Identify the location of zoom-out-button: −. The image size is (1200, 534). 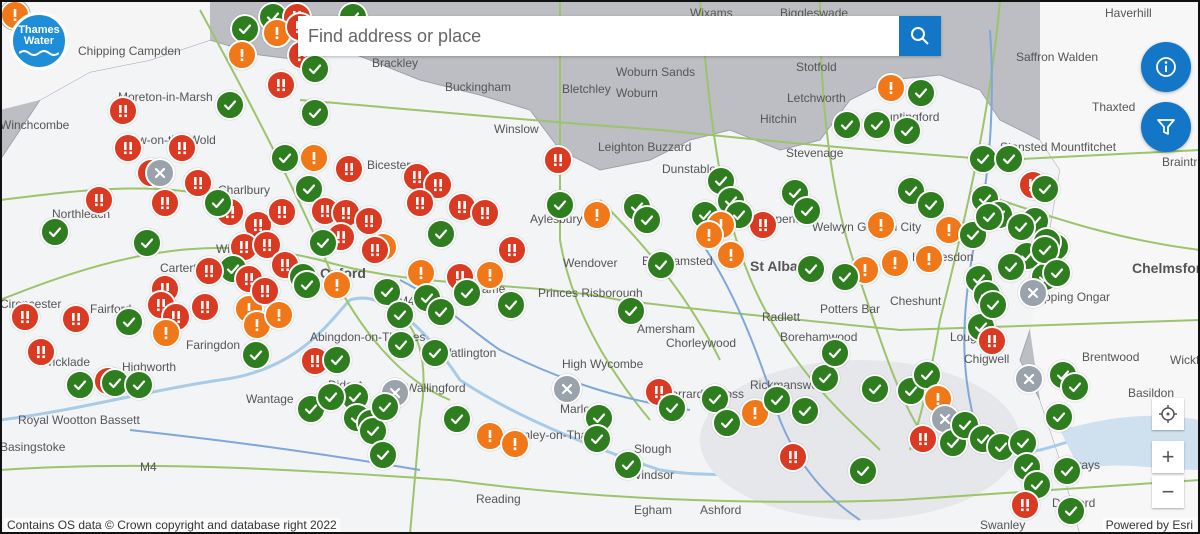
(1168, 492).